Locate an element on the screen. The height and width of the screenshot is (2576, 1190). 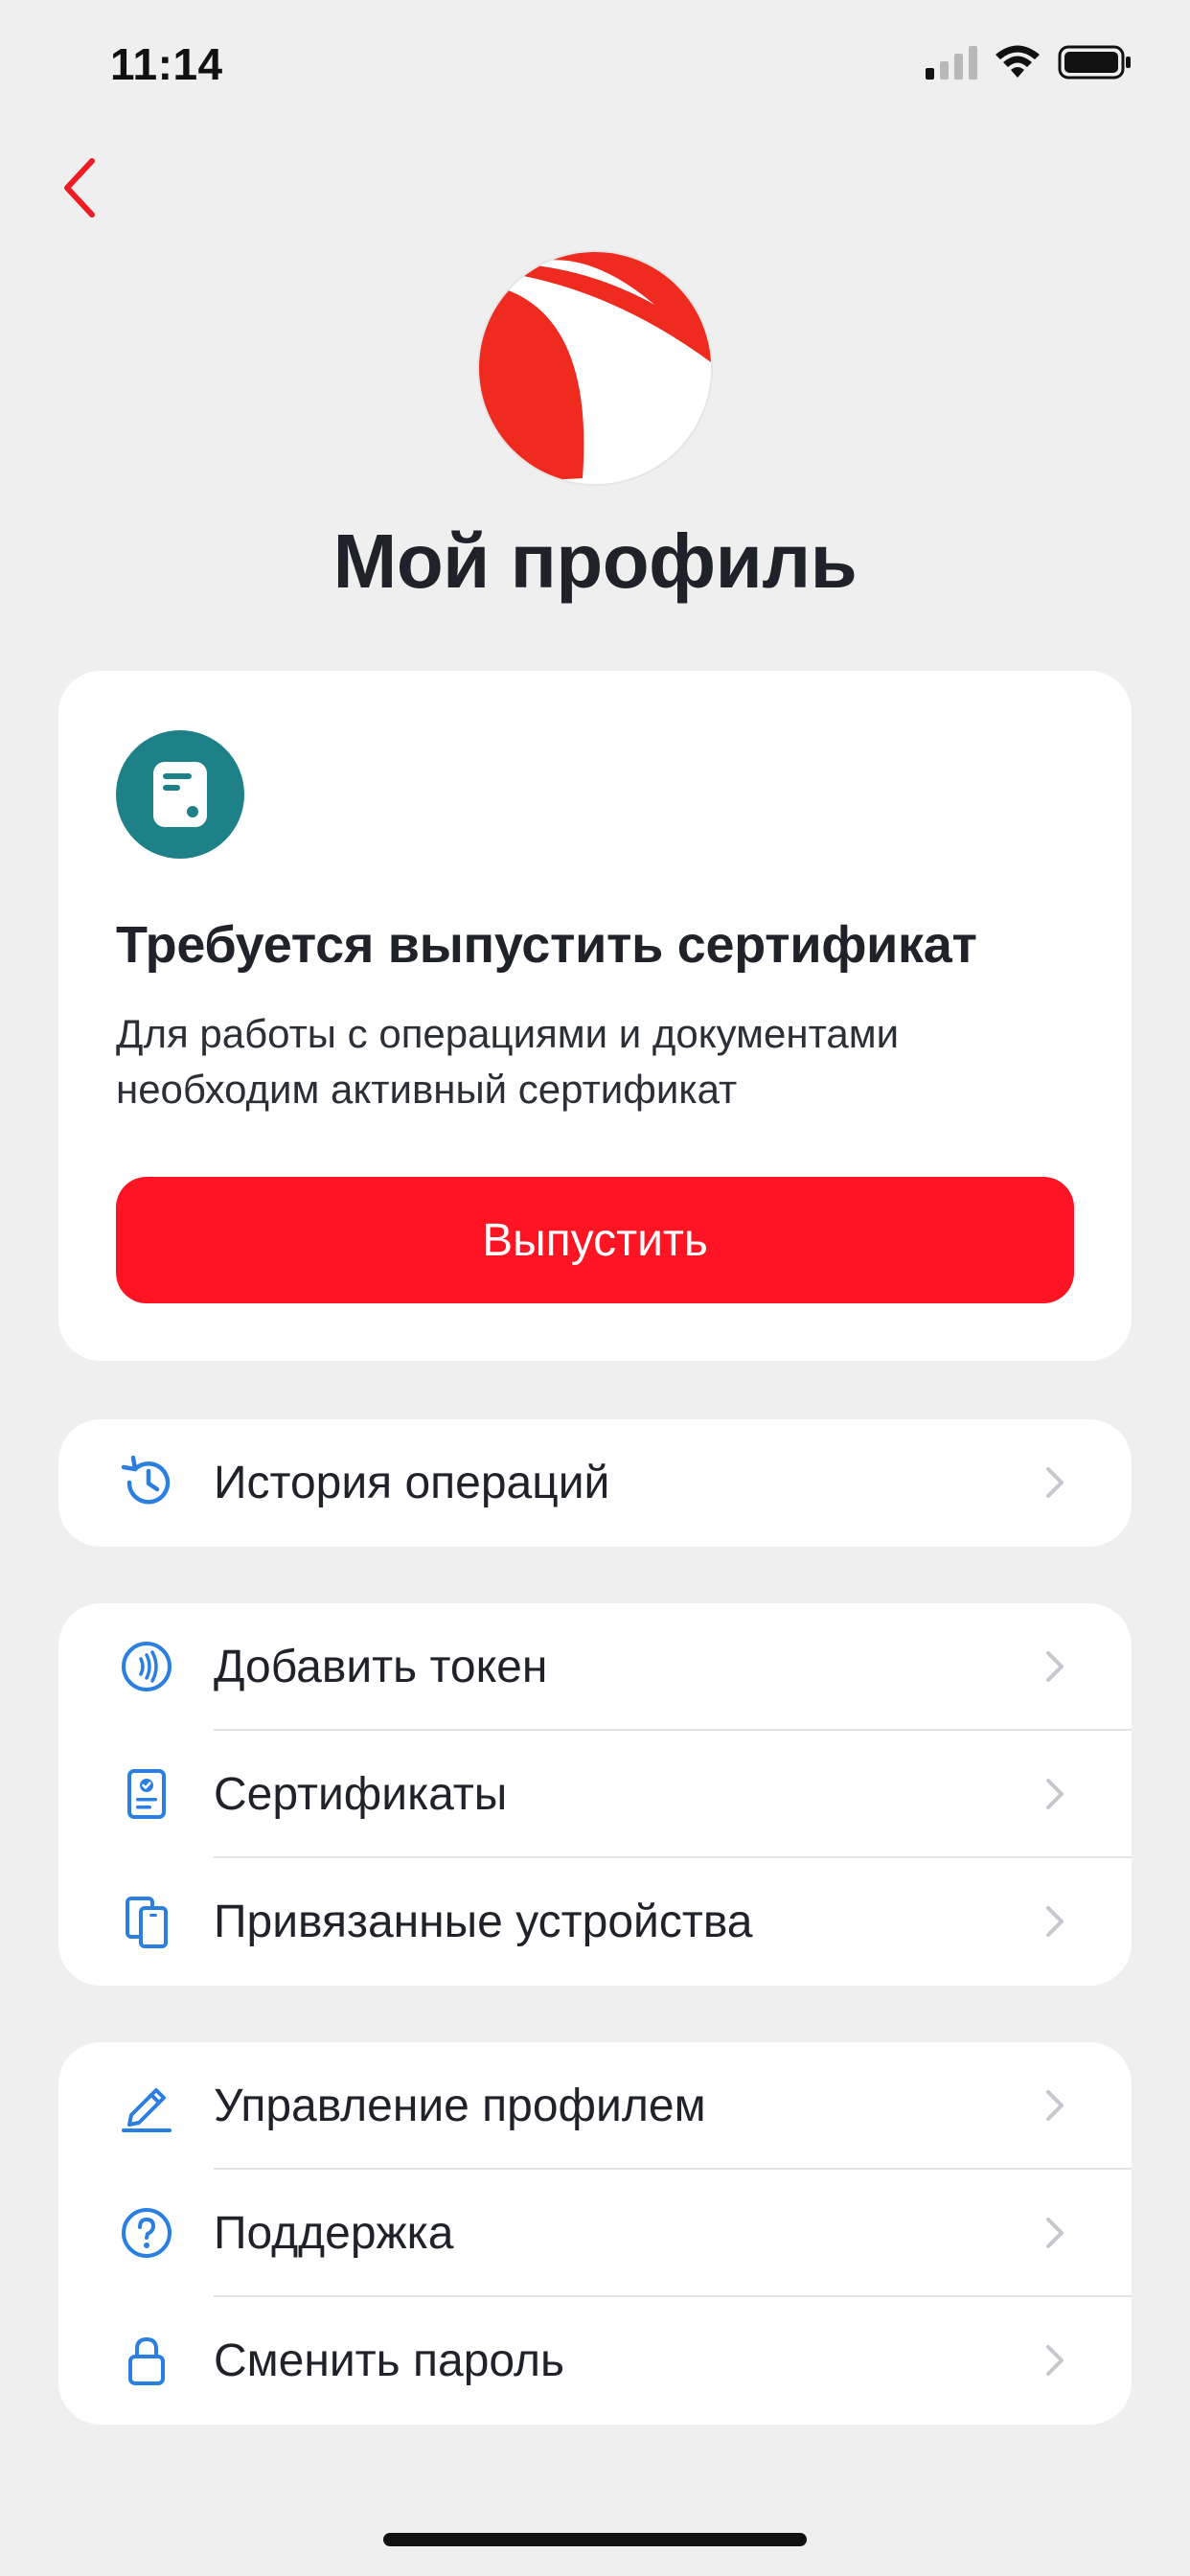
avatar is located at coordinates (595, 368).